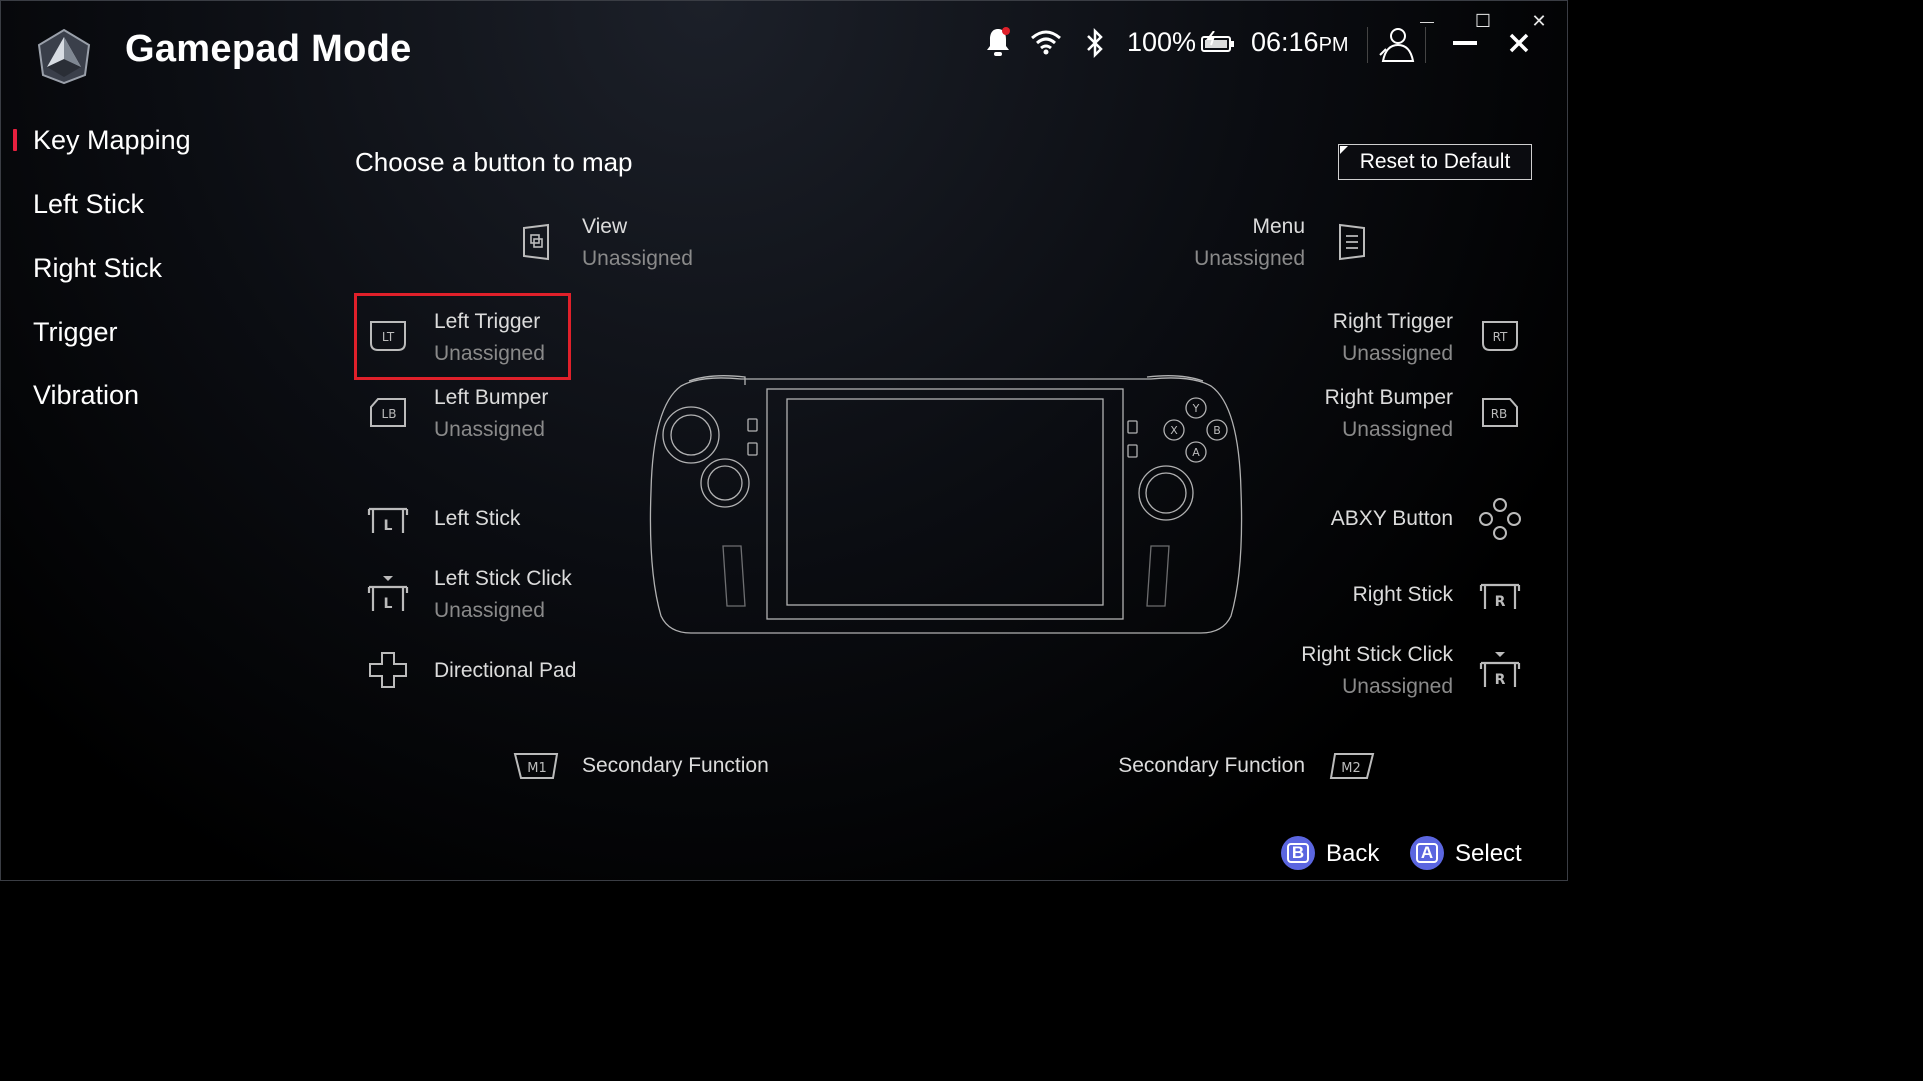 The image size is (1923, 1081). I want to click on m1-icon-text: M1, so click(537, 768).